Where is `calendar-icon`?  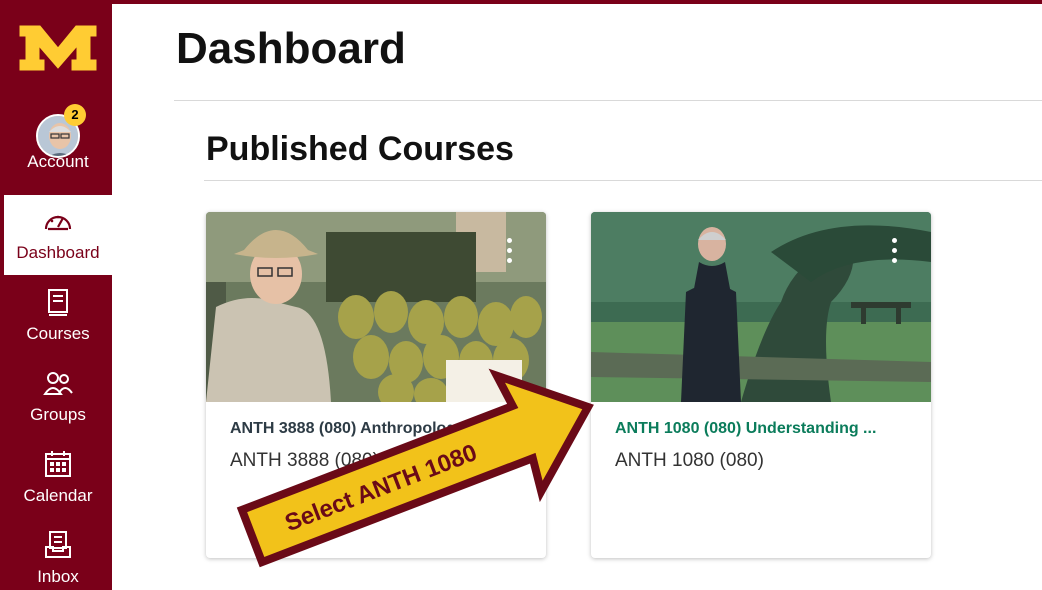
calendar-icon is located at coordinates (58, 464).